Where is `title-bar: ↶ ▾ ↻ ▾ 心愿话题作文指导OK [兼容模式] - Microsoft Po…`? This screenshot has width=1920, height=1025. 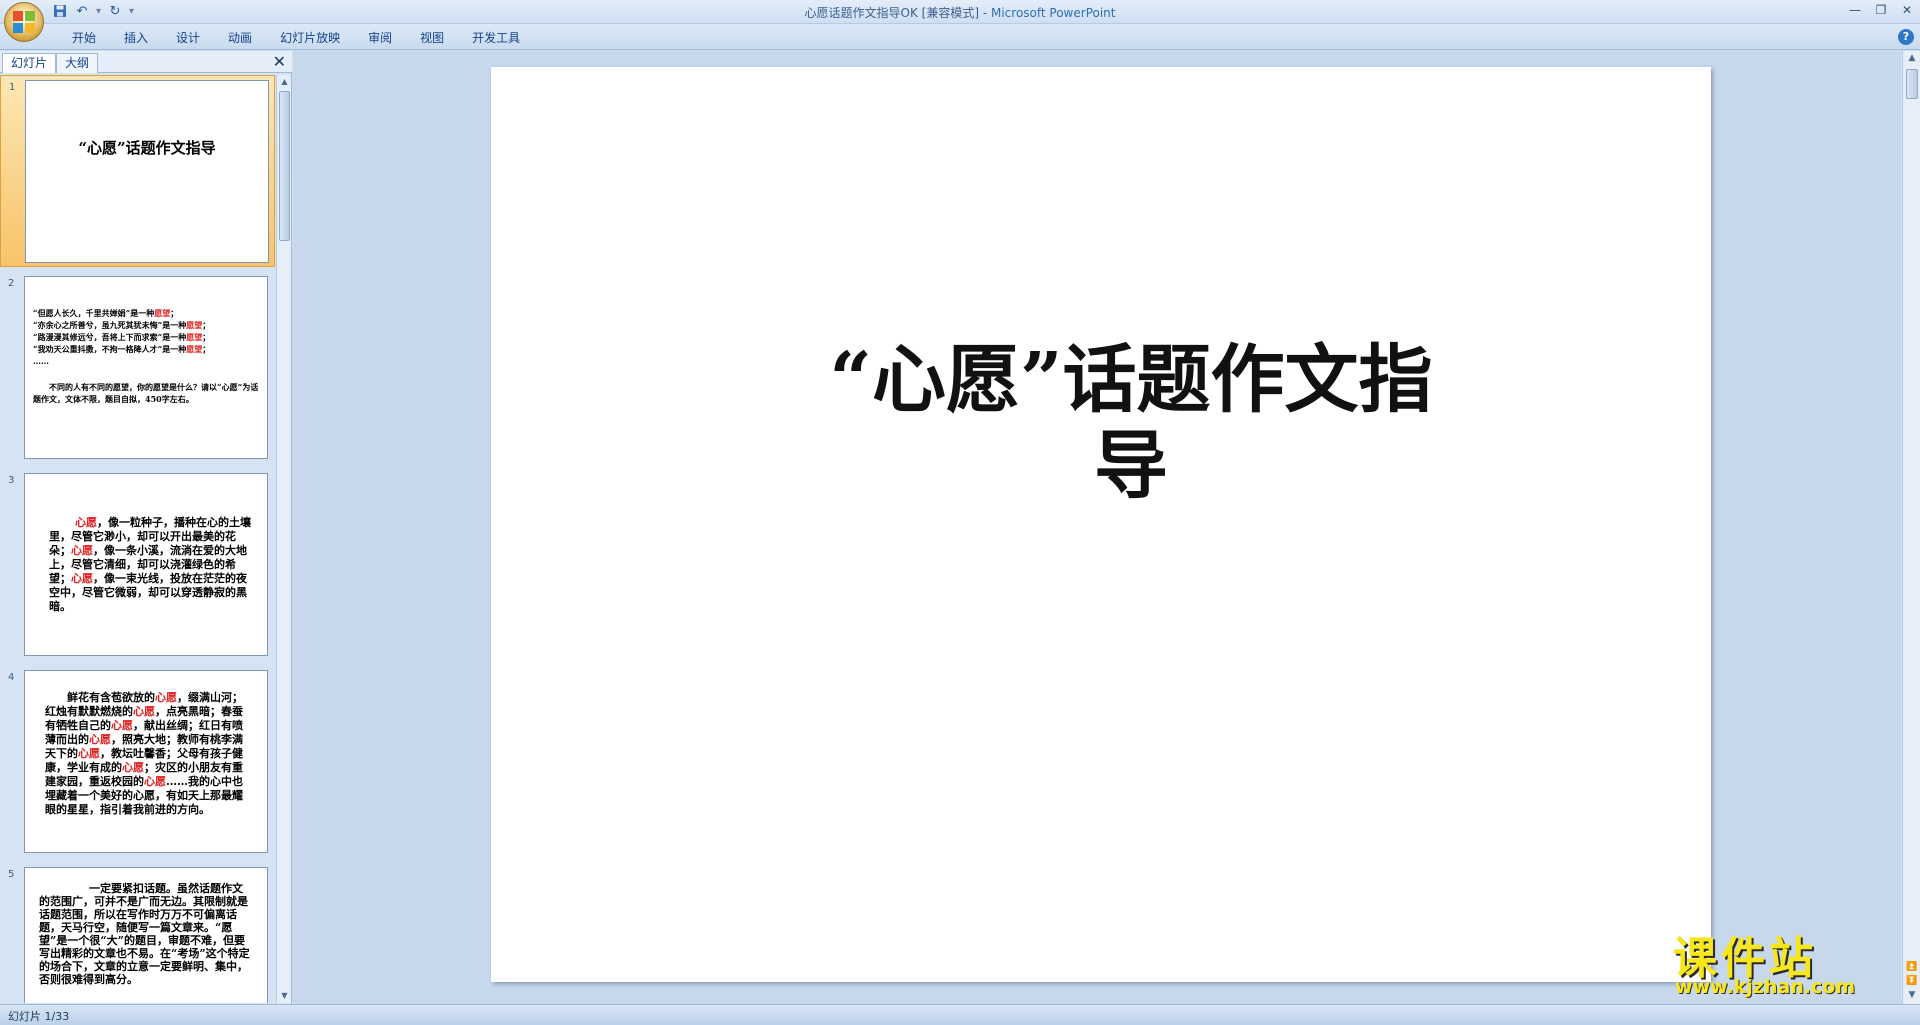
title-bar: ↶ ▾ ↻ ▾ 心愿话题作文指导OK [兼容模式] - Microsoft Po… is located at coordinates (960, 21).